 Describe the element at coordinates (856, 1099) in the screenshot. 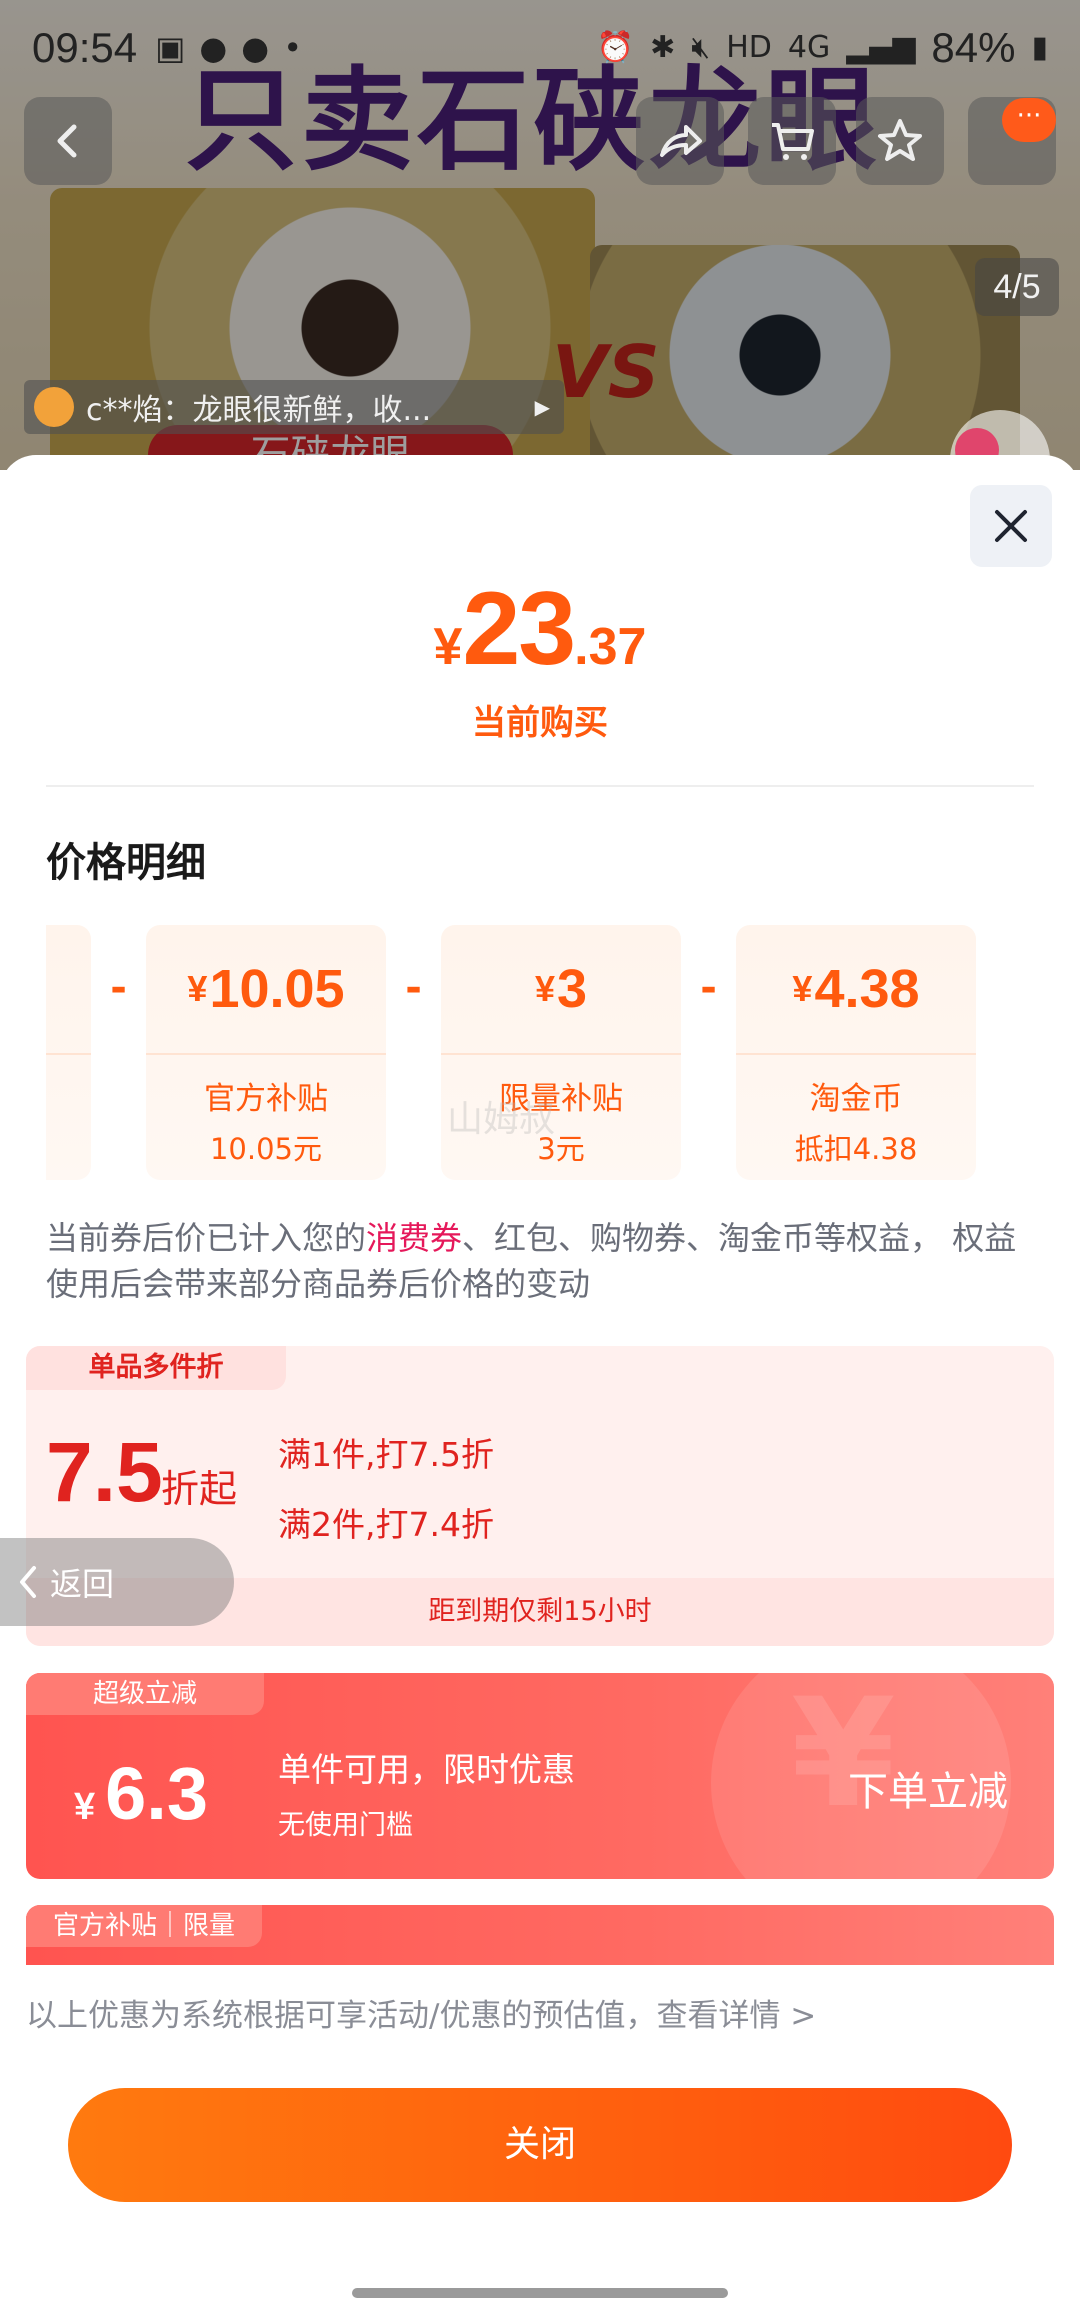

I see `card-label: 淘金币` at that location.